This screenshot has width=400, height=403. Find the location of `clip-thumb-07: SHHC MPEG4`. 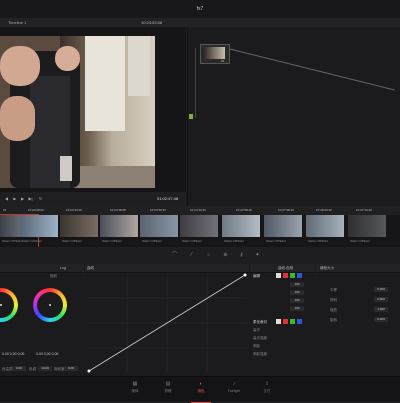

clip-thumb-07: SHHC MPEG4 is located at coordinates (241, 231).